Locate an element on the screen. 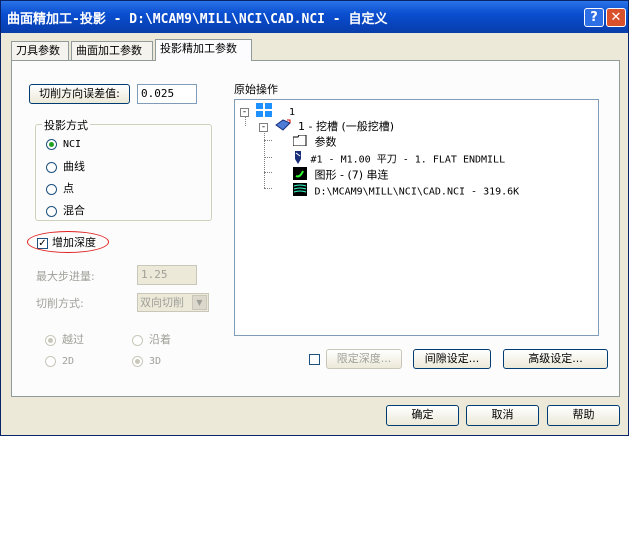 This screenshot has width=632, height=546. tree-child-params: 参数 is located at coordinates (314, 142).